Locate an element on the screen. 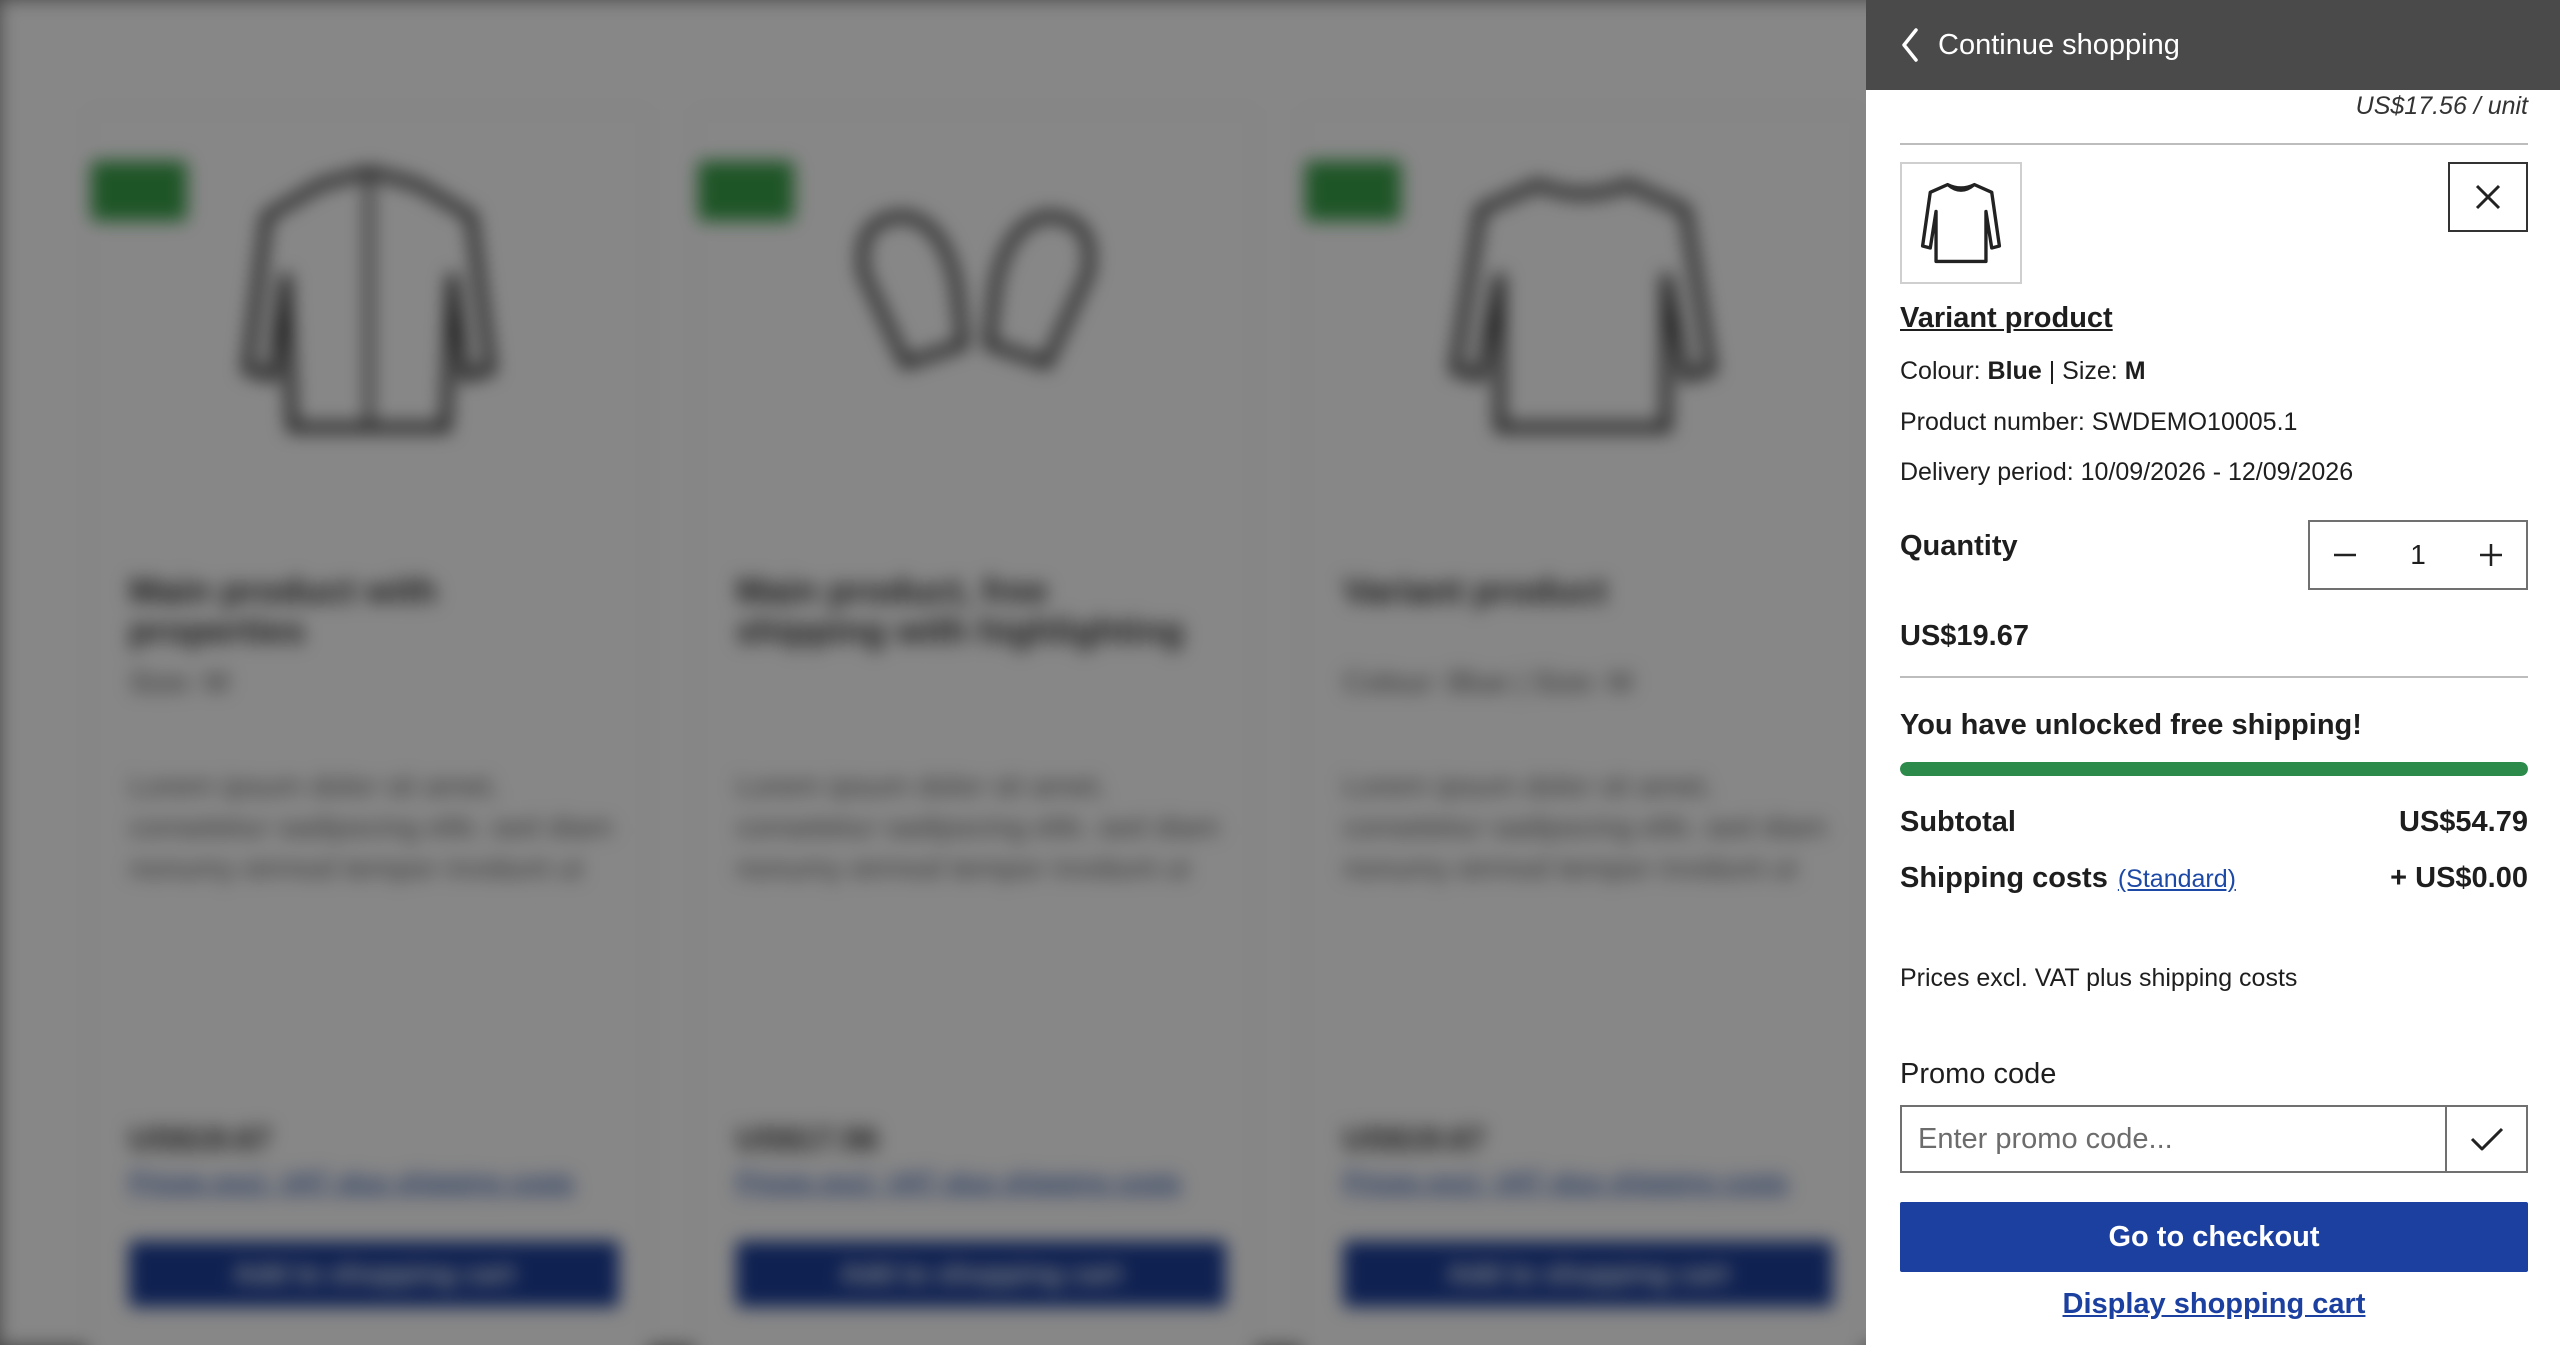 The image size is (2560, 1345). promo-code-label: Promo code is located at coordinates (1978, 1074).